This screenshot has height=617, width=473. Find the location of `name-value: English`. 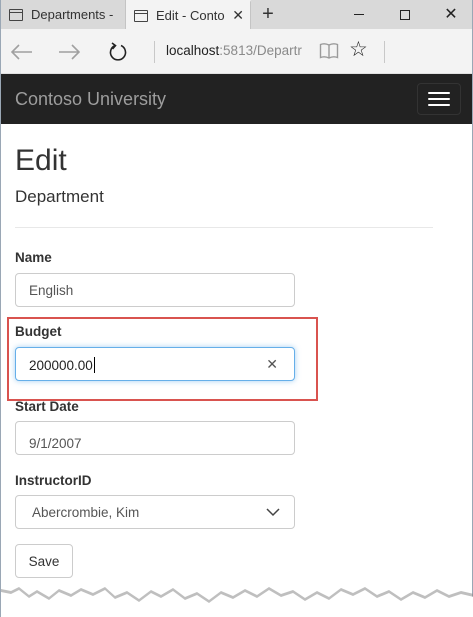

name-value: English is located at coordinates (51, 290).